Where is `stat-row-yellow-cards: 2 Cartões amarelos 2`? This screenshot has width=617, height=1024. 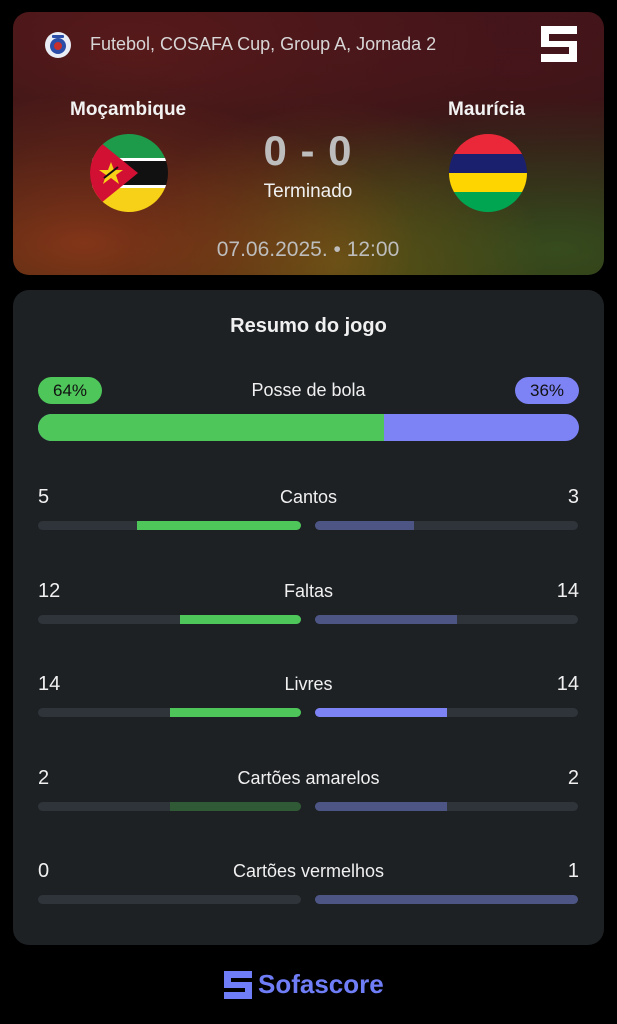 stat-row-yellow-cards: 2 Cartões amarelos 2 is located at coordinates (308, 797).